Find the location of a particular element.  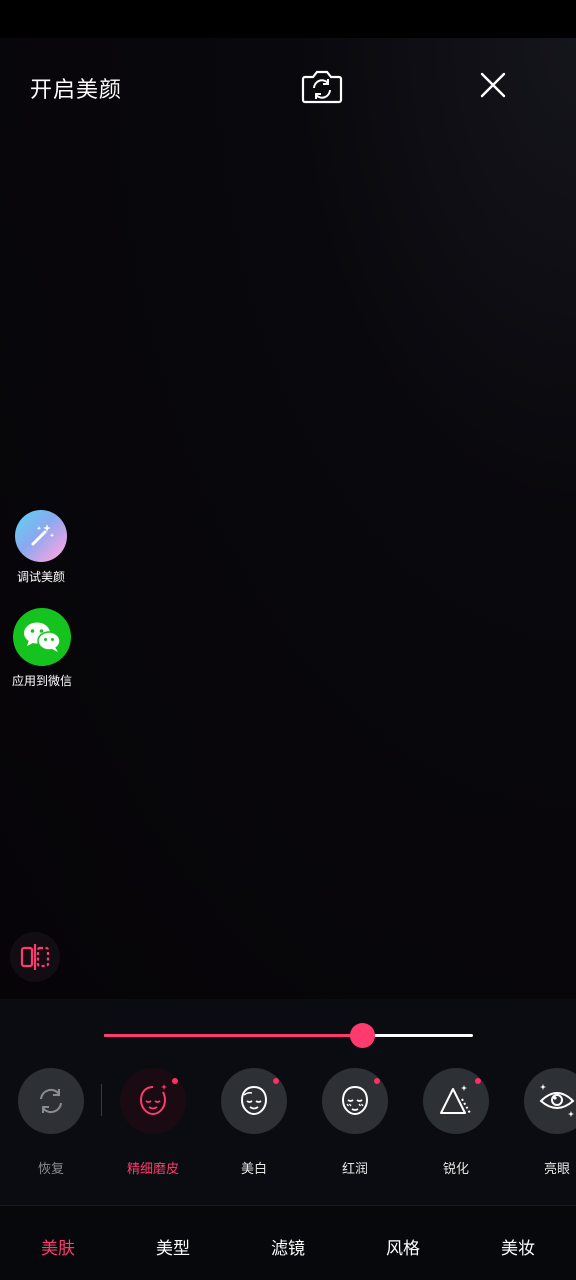

bright-eyes-tool: 亮眼 is located at coordinates (544, 1122).